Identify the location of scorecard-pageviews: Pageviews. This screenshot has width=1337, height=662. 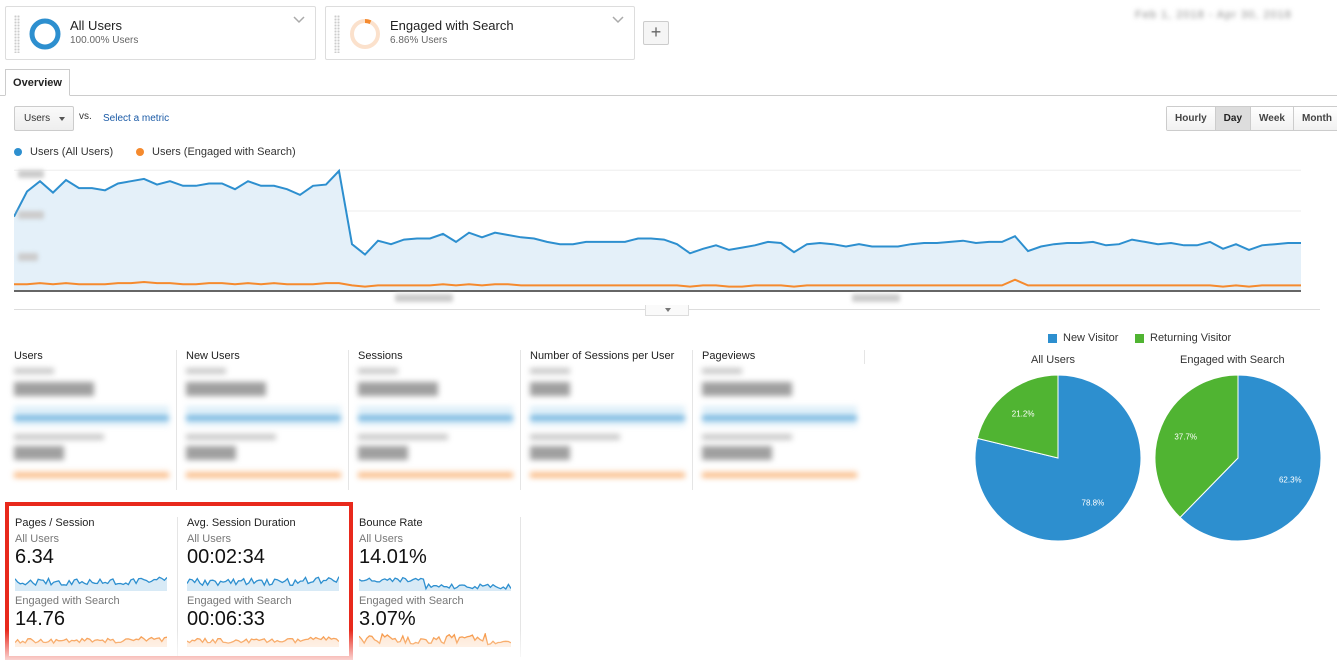
(782, 418).